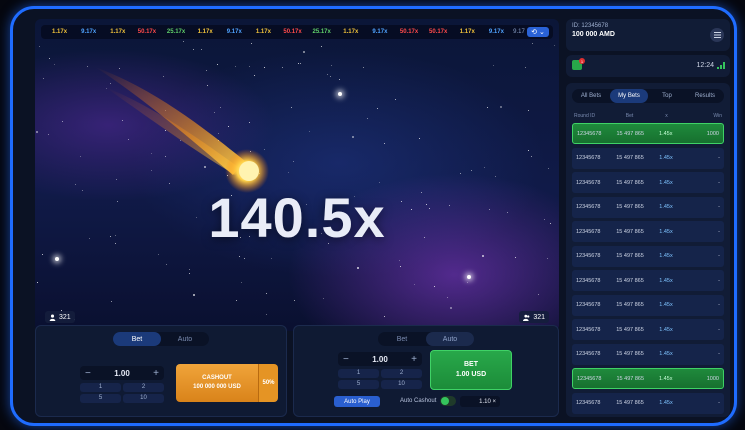 The height and width of the screenshot is (430, 745). What do you see at coordinates (629, 96) in the screenshot?
I see `tab-my-bets: My Bets` at bounding box center [629, 96].